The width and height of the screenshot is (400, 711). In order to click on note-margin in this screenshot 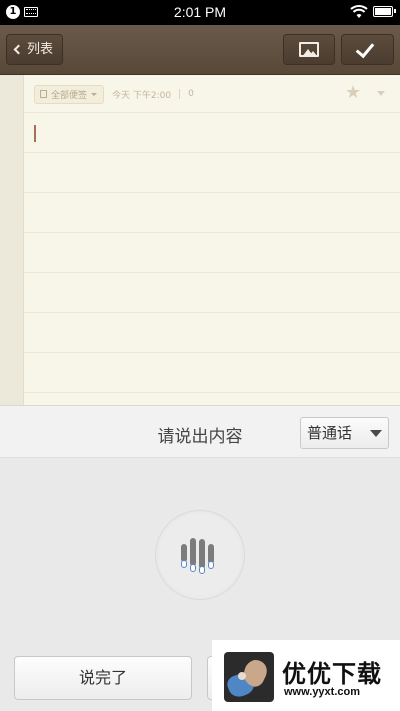, I will do `click(12, 240)`.